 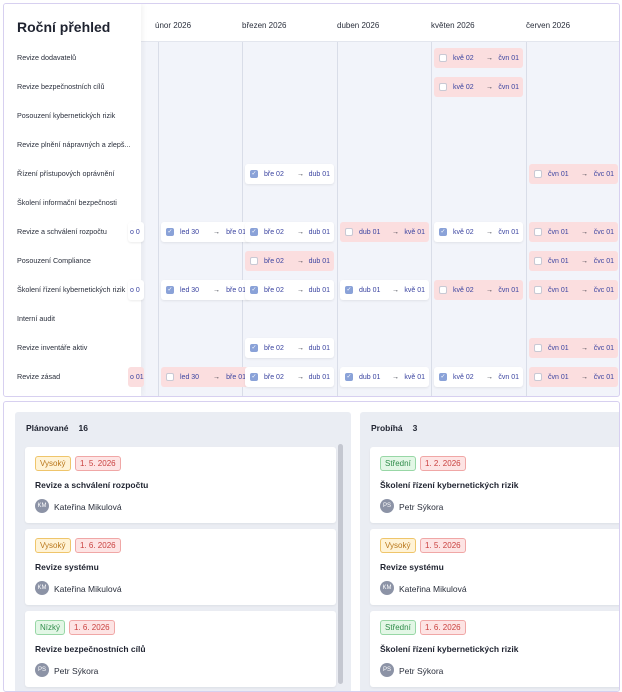 I want to click on month-label: únor 2026, so click(x=173, y=25).